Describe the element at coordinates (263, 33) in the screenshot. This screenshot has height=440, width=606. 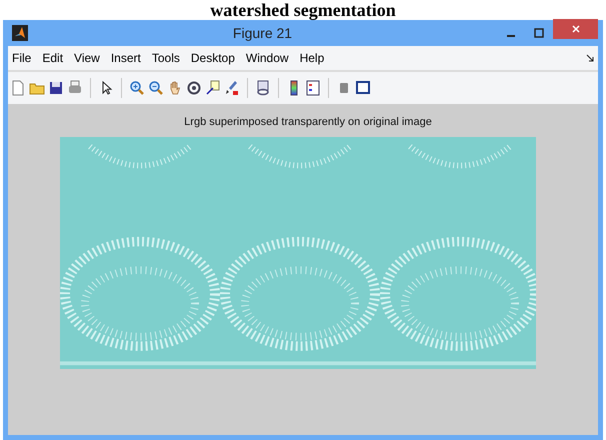
I see `window-title: Figure 21` at that location.